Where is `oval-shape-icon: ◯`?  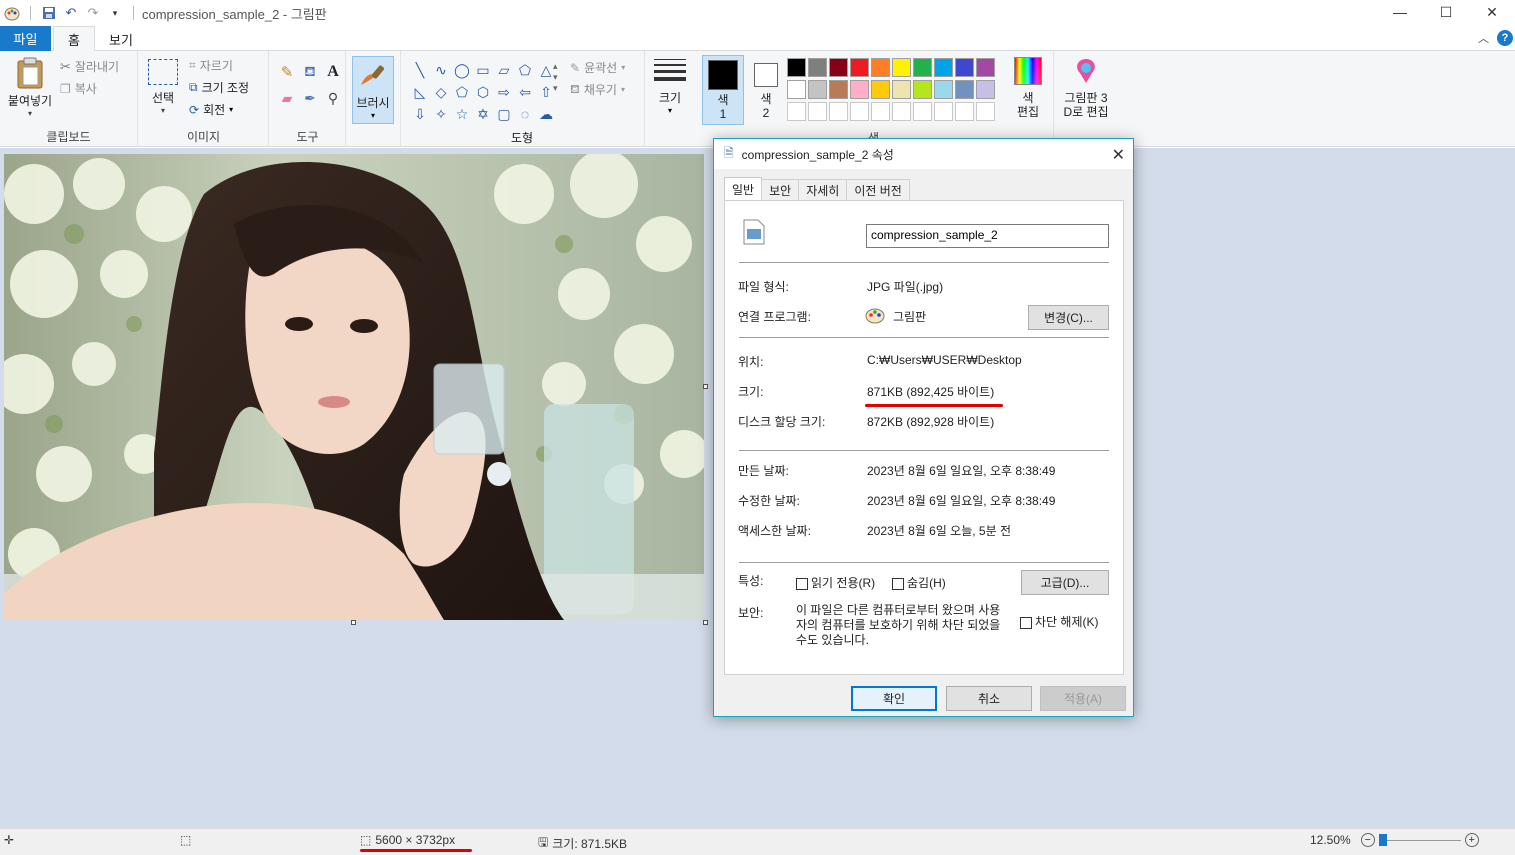 oval-shape-icon: ◯ is located at coordinates (462, 70).